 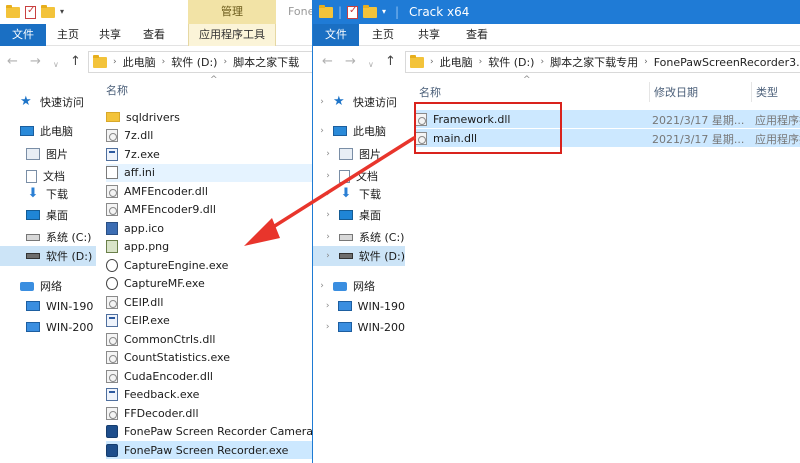 What do you see at coordinates (209, 376) in the screenshot?
I see `file-row: CudaEncoder.dll` at bounding box center [209, 376].